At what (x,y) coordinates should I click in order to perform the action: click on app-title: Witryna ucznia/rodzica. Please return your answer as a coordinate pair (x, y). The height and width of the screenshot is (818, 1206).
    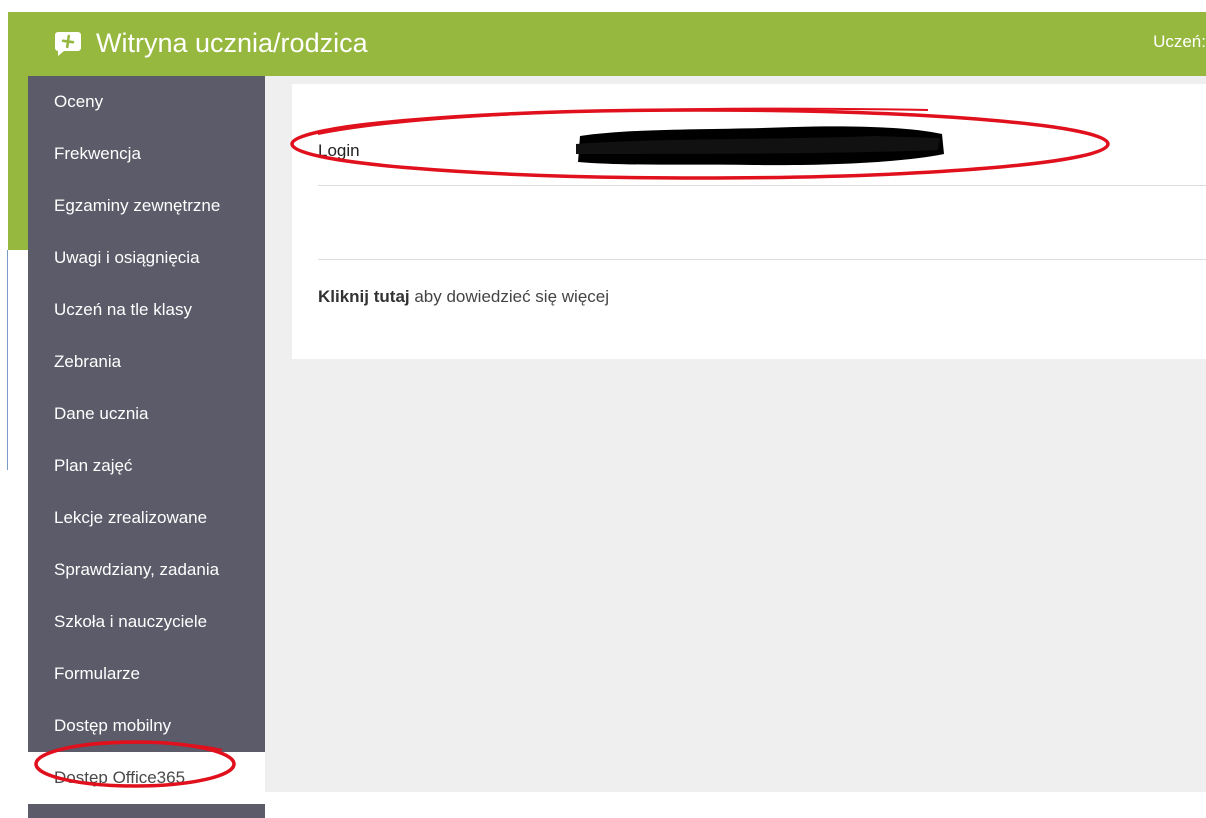
    Looking at the image, I should click on (232, 43).